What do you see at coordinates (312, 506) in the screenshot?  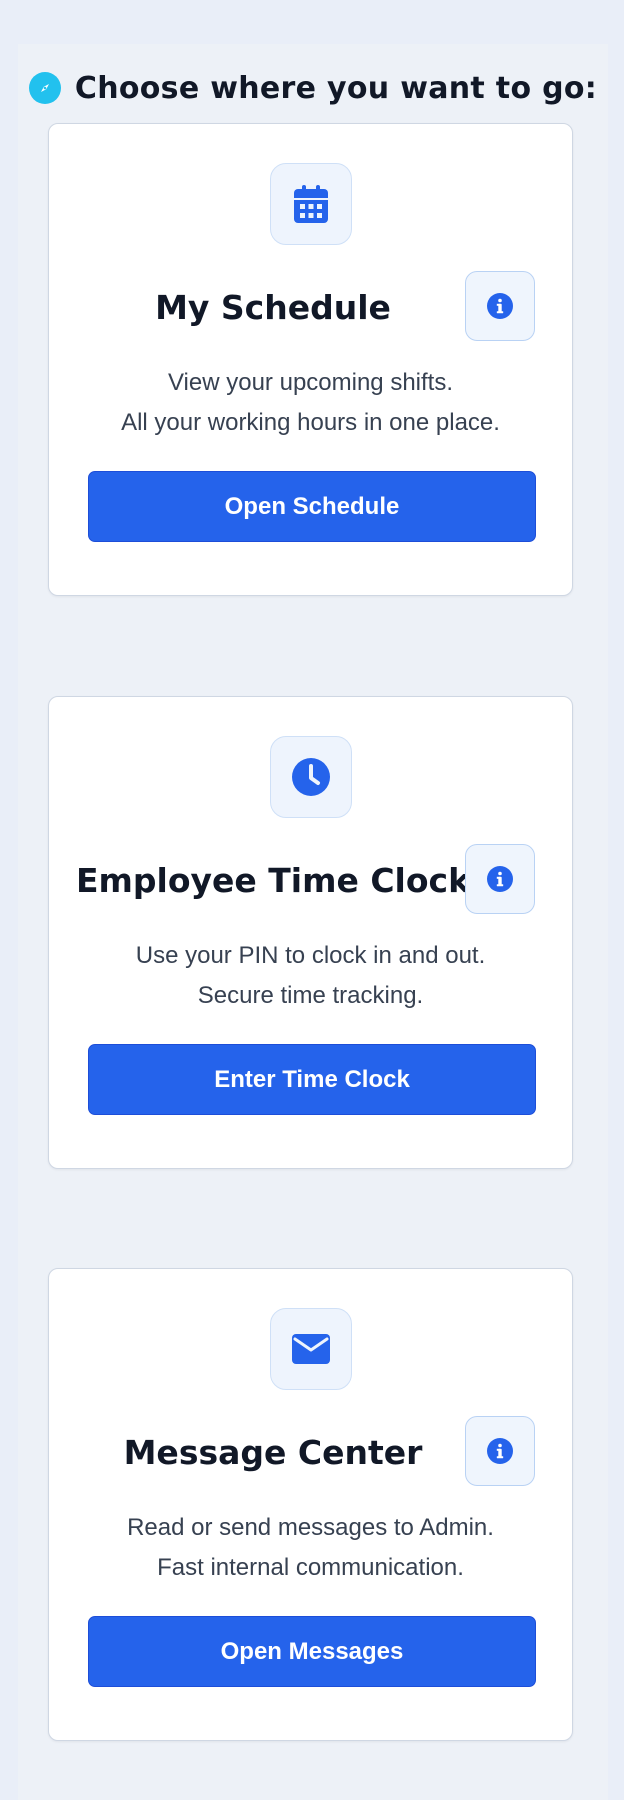 I see `open-schedule-button: Open Schedule` at bounding box center [312, 506].